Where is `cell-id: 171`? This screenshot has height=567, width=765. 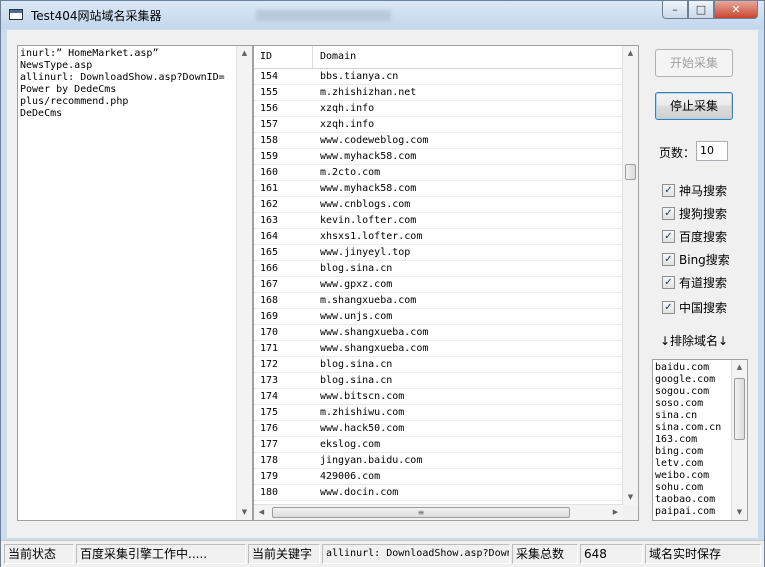
cell-id: 171 is located at coordinates (269, 348).